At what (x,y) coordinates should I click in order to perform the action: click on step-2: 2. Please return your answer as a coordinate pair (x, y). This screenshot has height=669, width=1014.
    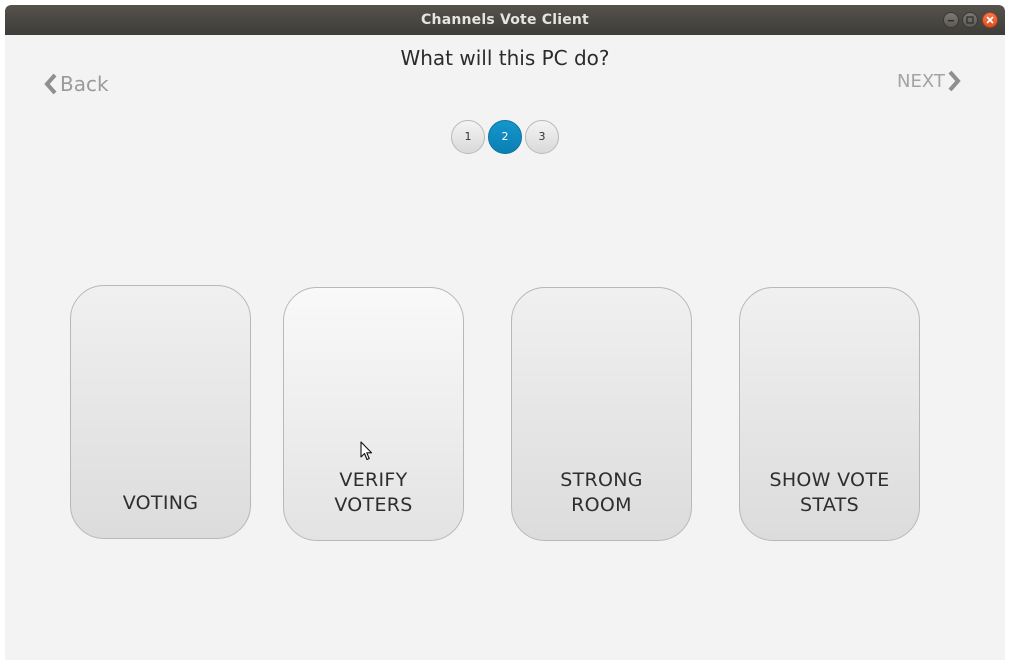
    Looking at the image, I should click on (505, 137).